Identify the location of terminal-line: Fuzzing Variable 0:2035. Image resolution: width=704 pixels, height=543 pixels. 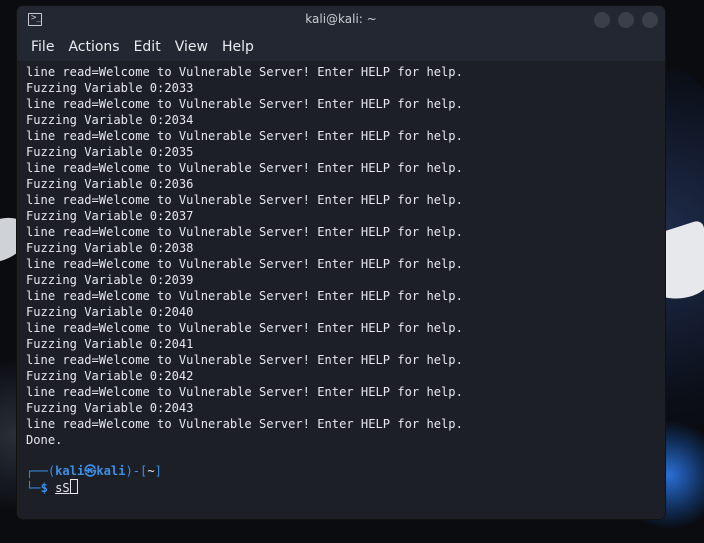
(110, 152).